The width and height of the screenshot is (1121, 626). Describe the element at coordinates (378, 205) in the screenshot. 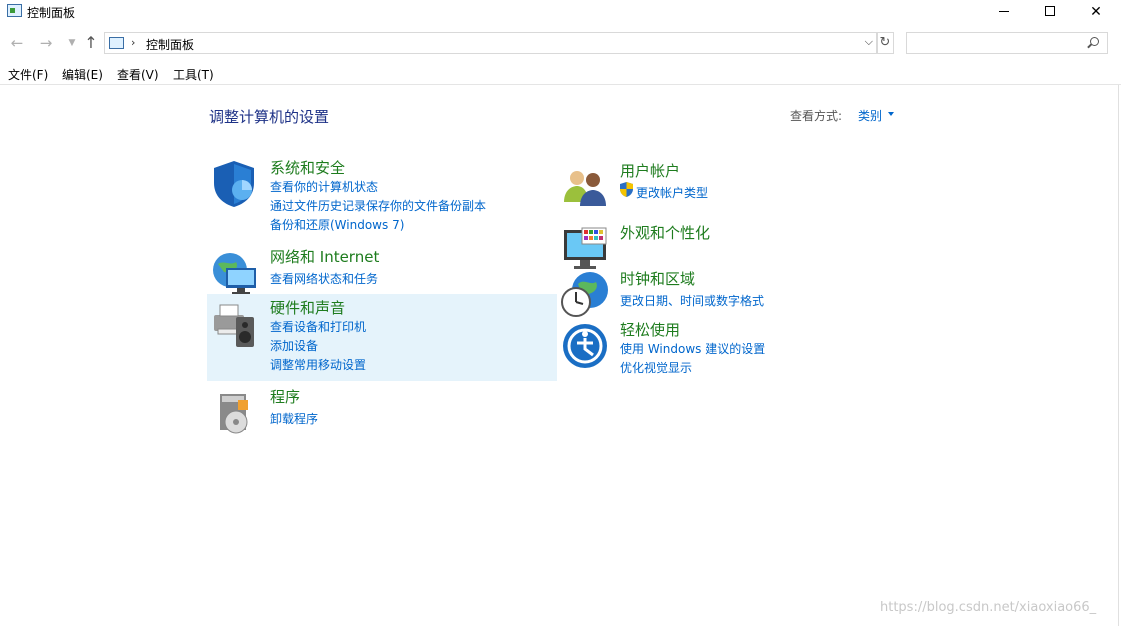

I see `category-link: 通过文件历史记录保存你的文件备份副本` at that location.